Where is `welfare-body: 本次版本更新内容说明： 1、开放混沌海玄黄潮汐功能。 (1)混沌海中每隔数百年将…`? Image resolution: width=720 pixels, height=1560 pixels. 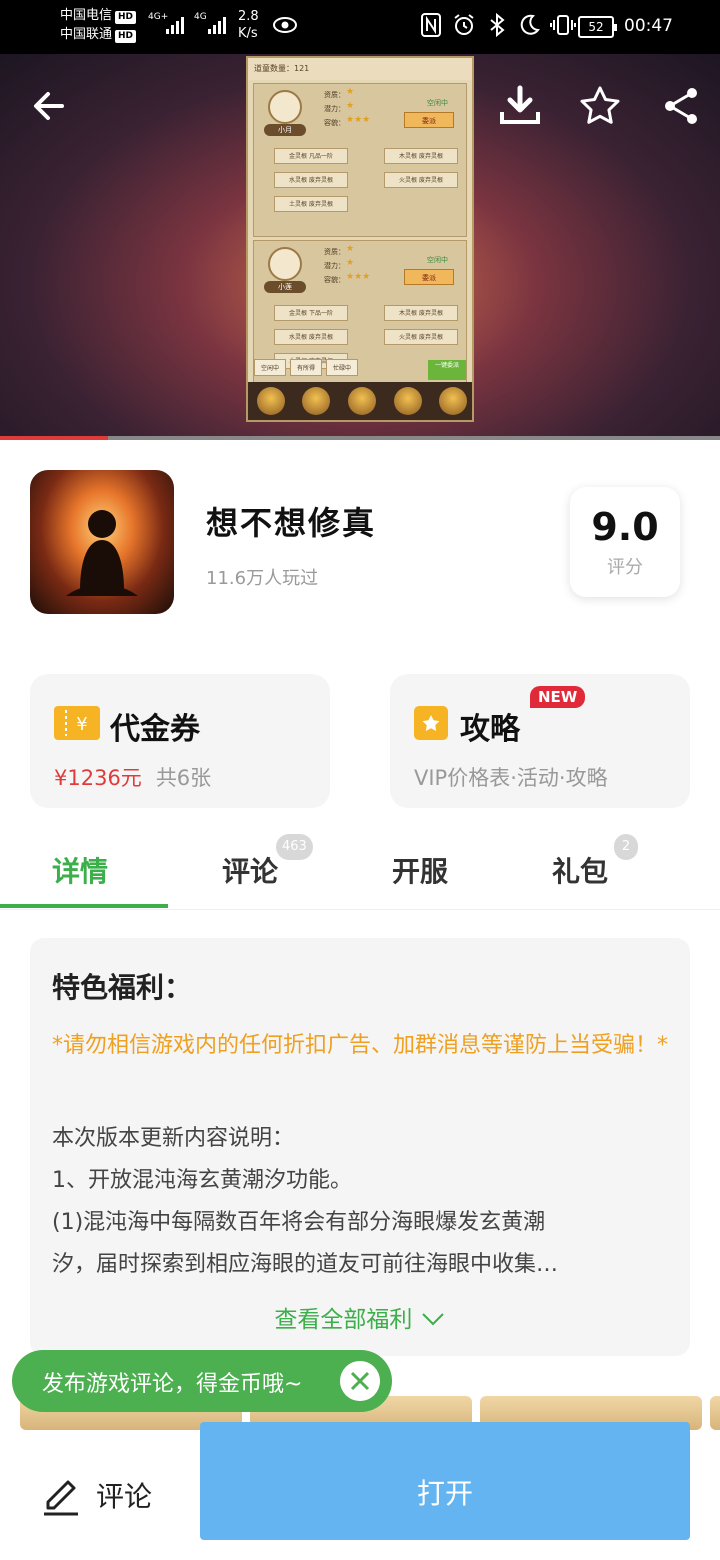
welfare-body: 本次版本更新内容说明： 1、开放混沌海玄黄潮汐功能。 (1)混沌海中每隔数百年将… is located at coordinates (305, 1201).